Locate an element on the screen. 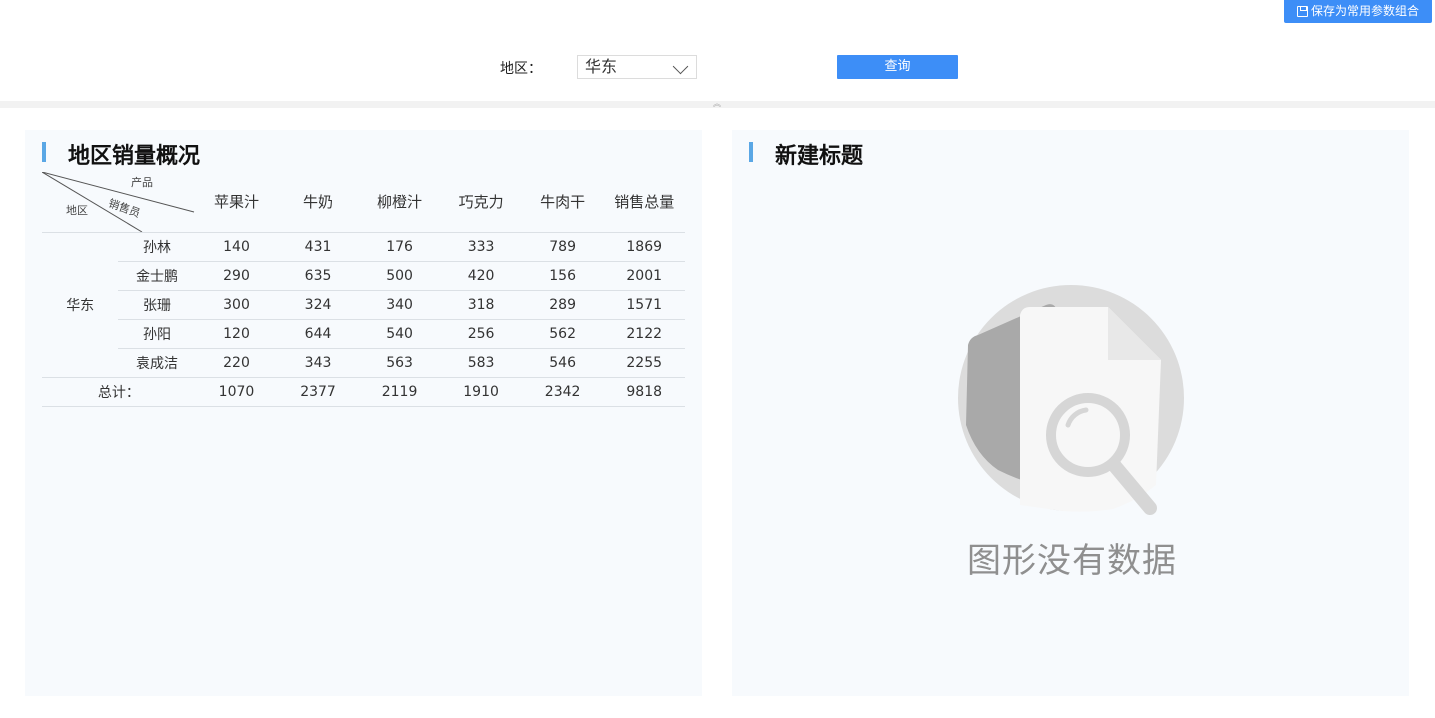 This screenshot has height=718, width=1435. table-row: 华东 孙林 140 431 176 333 789 1869 is located at coordinates (363, 305).